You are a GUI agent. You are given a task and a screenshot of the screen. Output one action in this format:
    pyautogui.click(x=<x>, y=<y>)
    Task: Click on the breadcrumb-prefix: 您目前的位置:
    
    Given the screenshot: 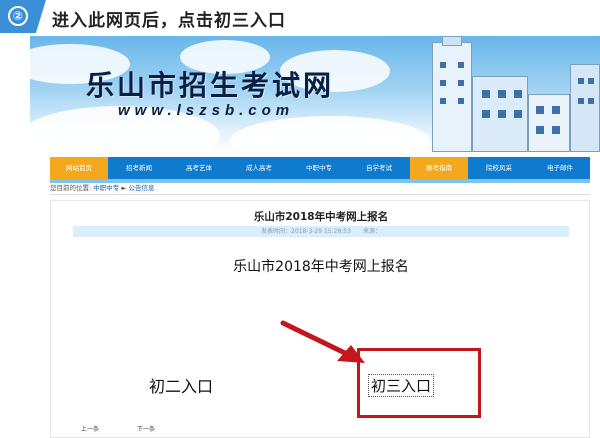 What is the action you would take?
    pyautogui.click(x=71, y=188)
    